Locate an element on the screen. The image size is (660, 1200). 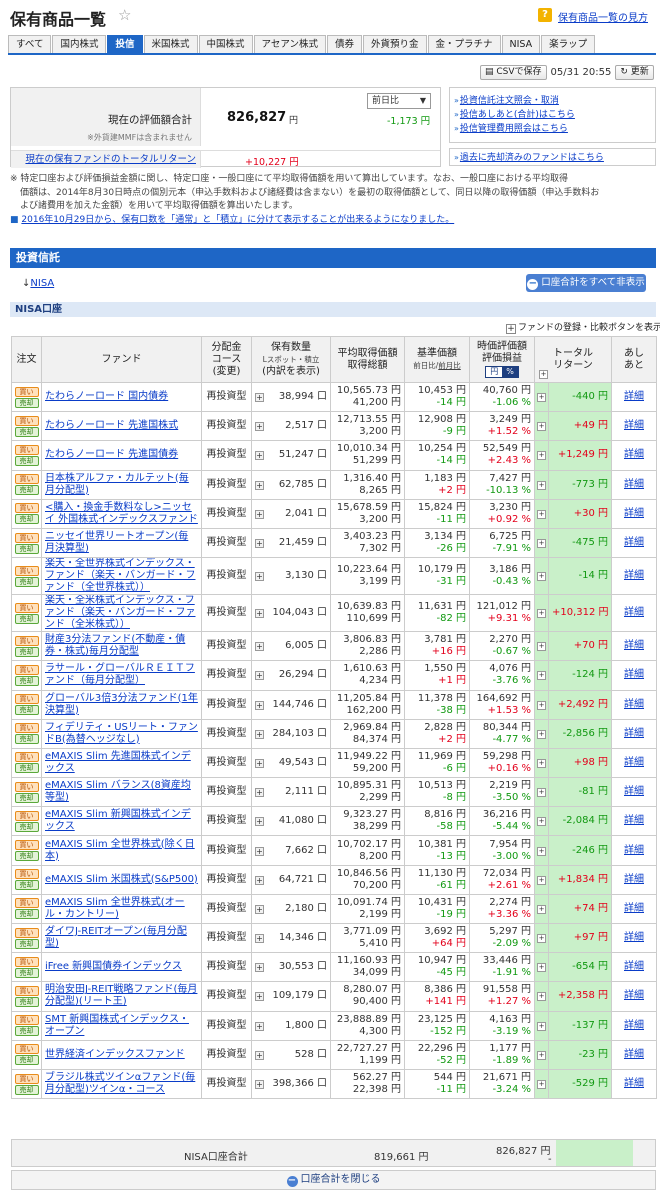
fund-name-link: たわらノーロード 先進国株式 is located at coordinates (111, 425).